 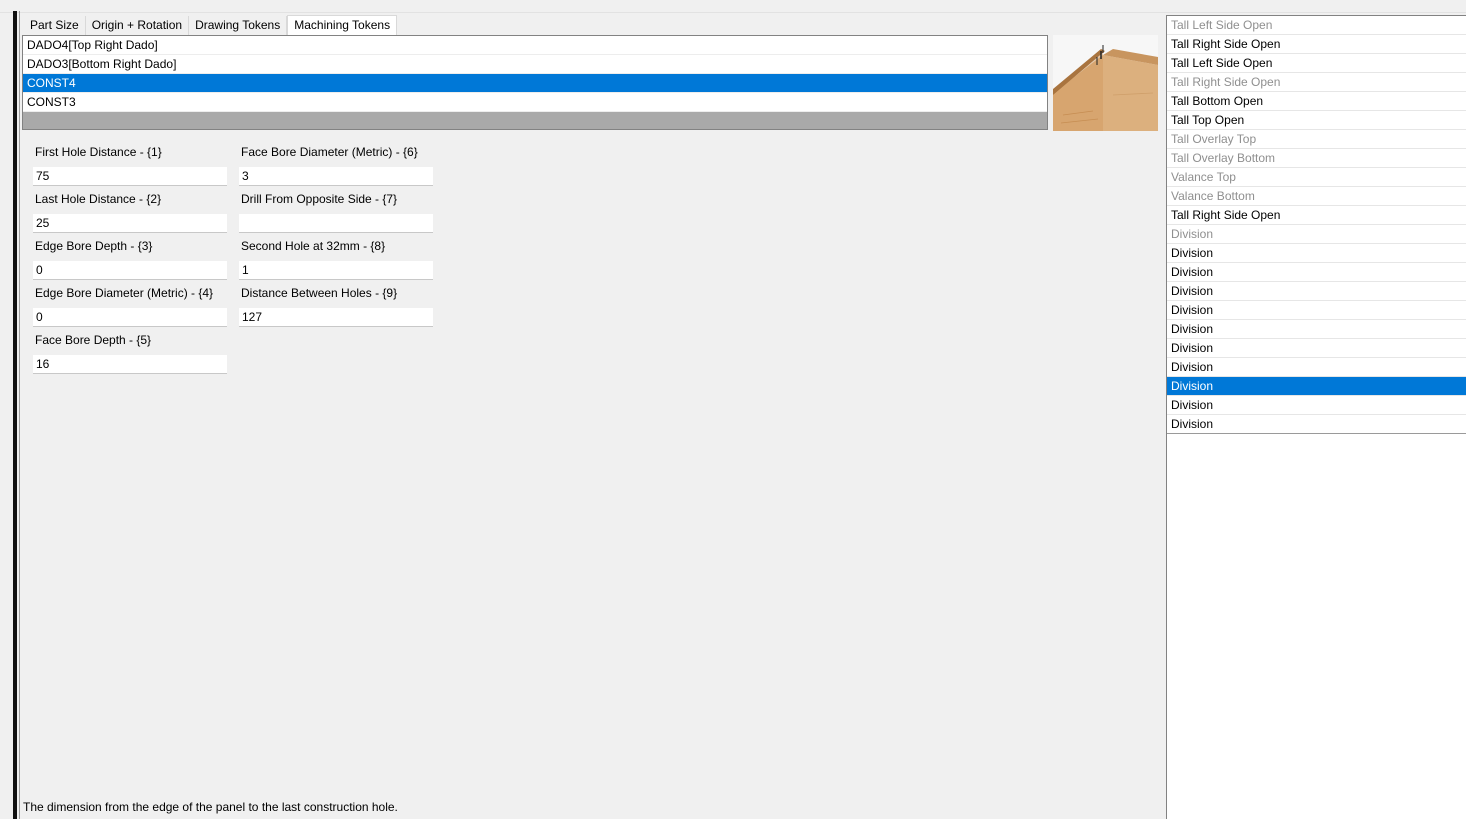 What do you see at coordinates (342, 25) in the screenshot?
I see `tab-machining-tokens: Machining Tokens` at bounding box center [342, 25].